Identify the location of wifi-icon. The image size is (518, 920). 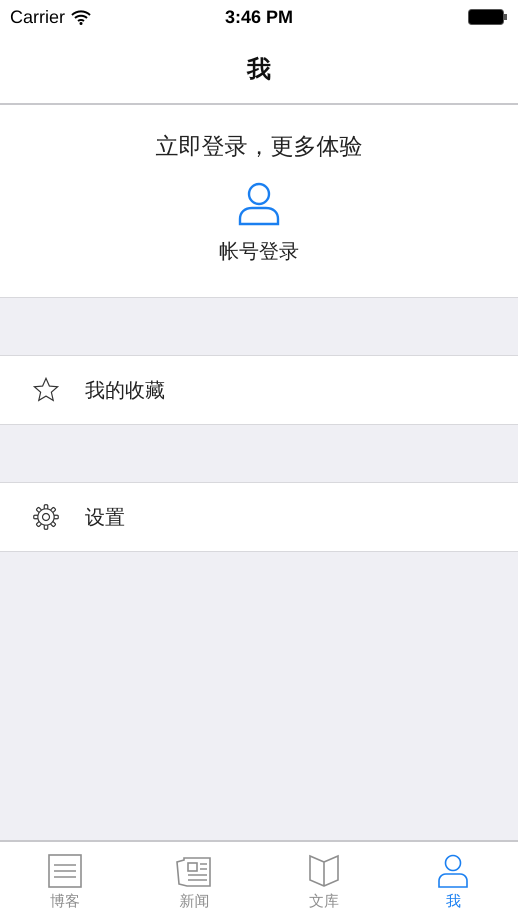
(81, 17).